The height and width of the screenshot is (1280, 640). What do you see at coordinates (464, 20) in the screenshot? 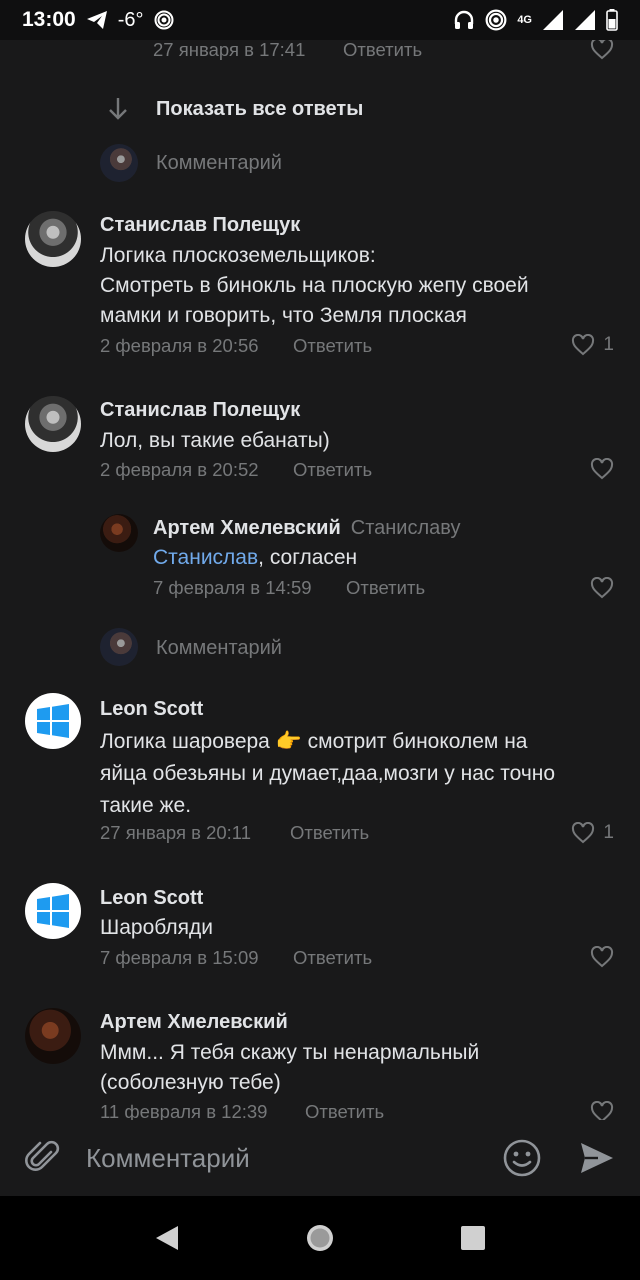
I see `headphones-icon` at bounding box center [464, 20].